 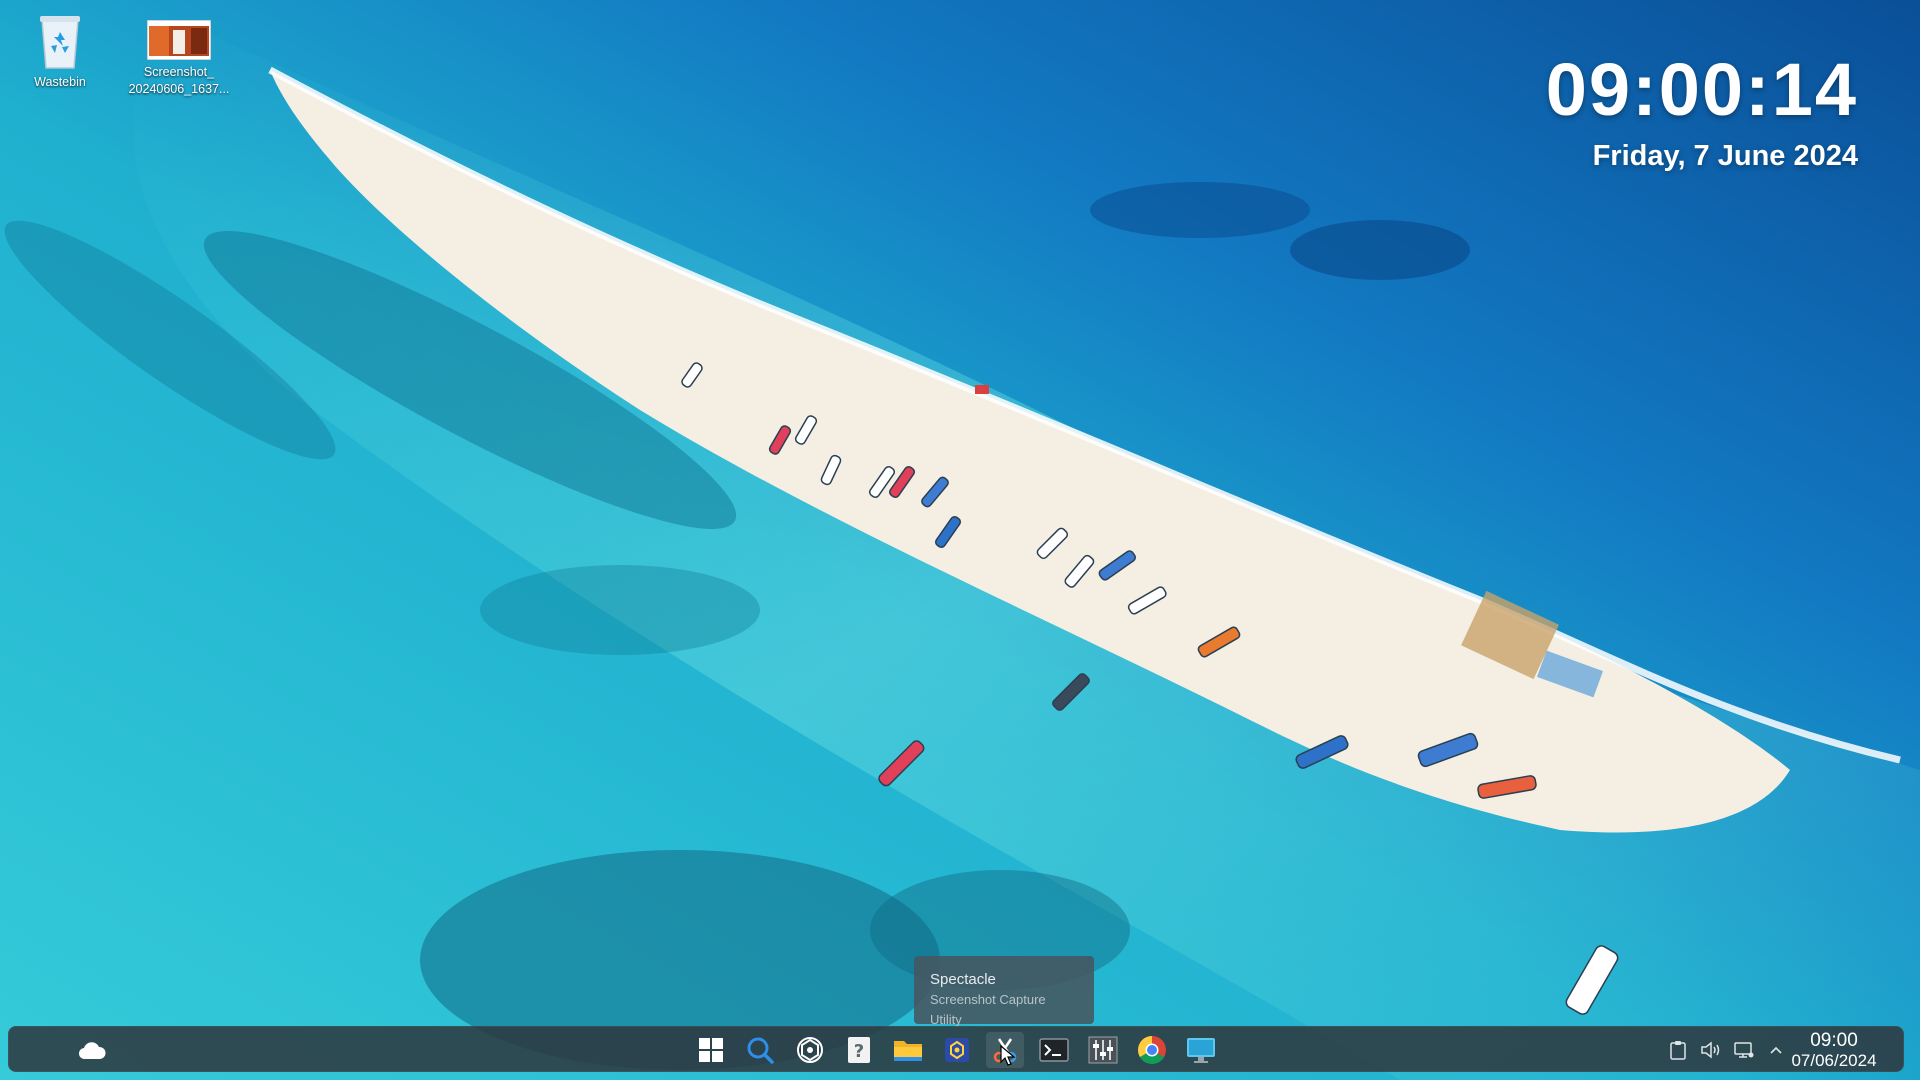 I want to click on monitor-icon, so click(x=1201, y=1050).